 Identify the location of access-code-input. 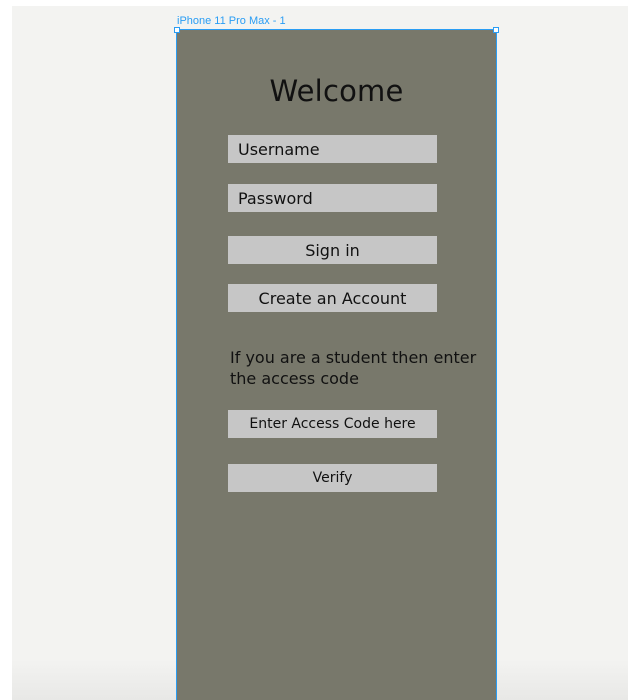
(332, 424).